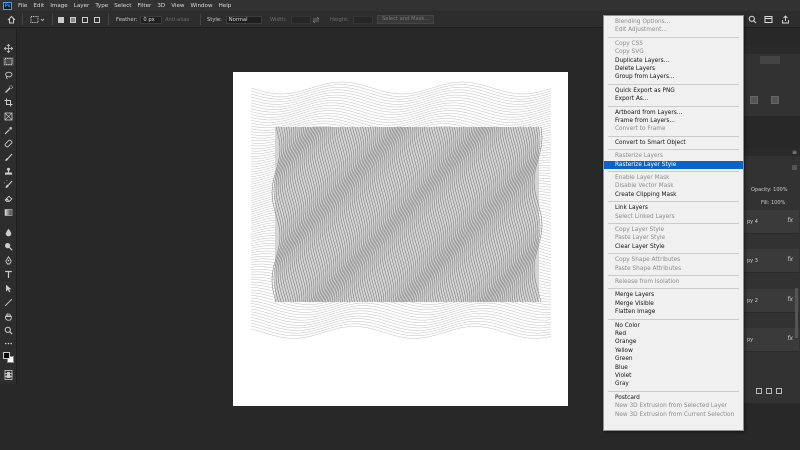 The width and height of the screenshot is (800, 450). Describe the element at coordinates (794, 152) in the screenshot. I see `panel-menu-icon: ≡` at that location.